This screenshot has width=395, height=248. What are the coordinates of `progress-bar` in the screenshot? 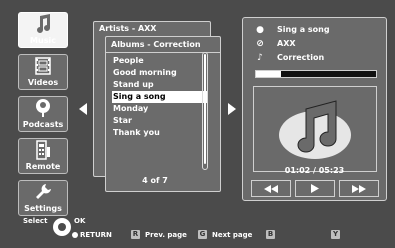 It's located at (316, 74).